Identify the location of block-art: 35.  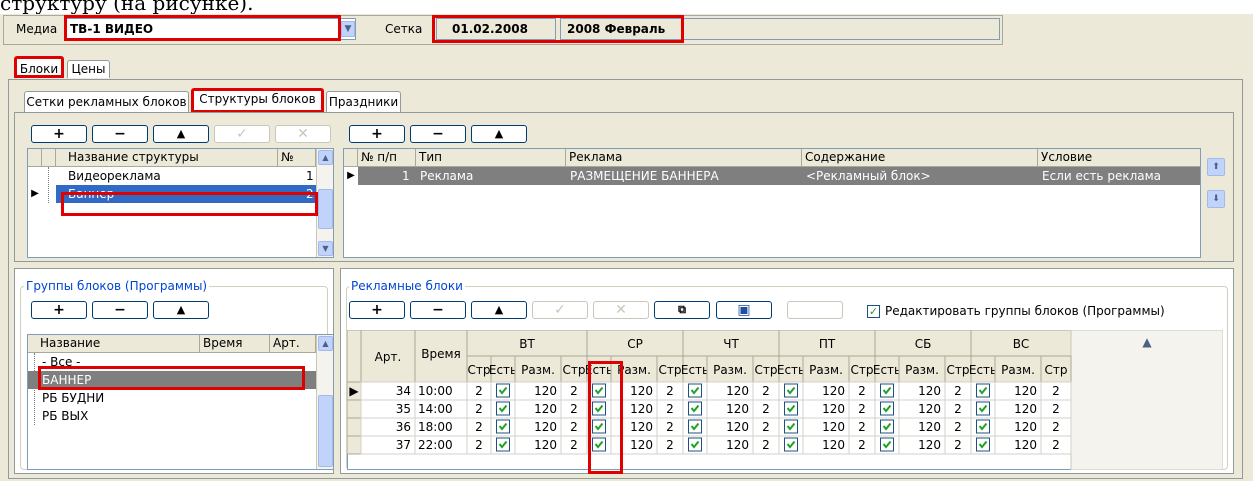
(403, 409).